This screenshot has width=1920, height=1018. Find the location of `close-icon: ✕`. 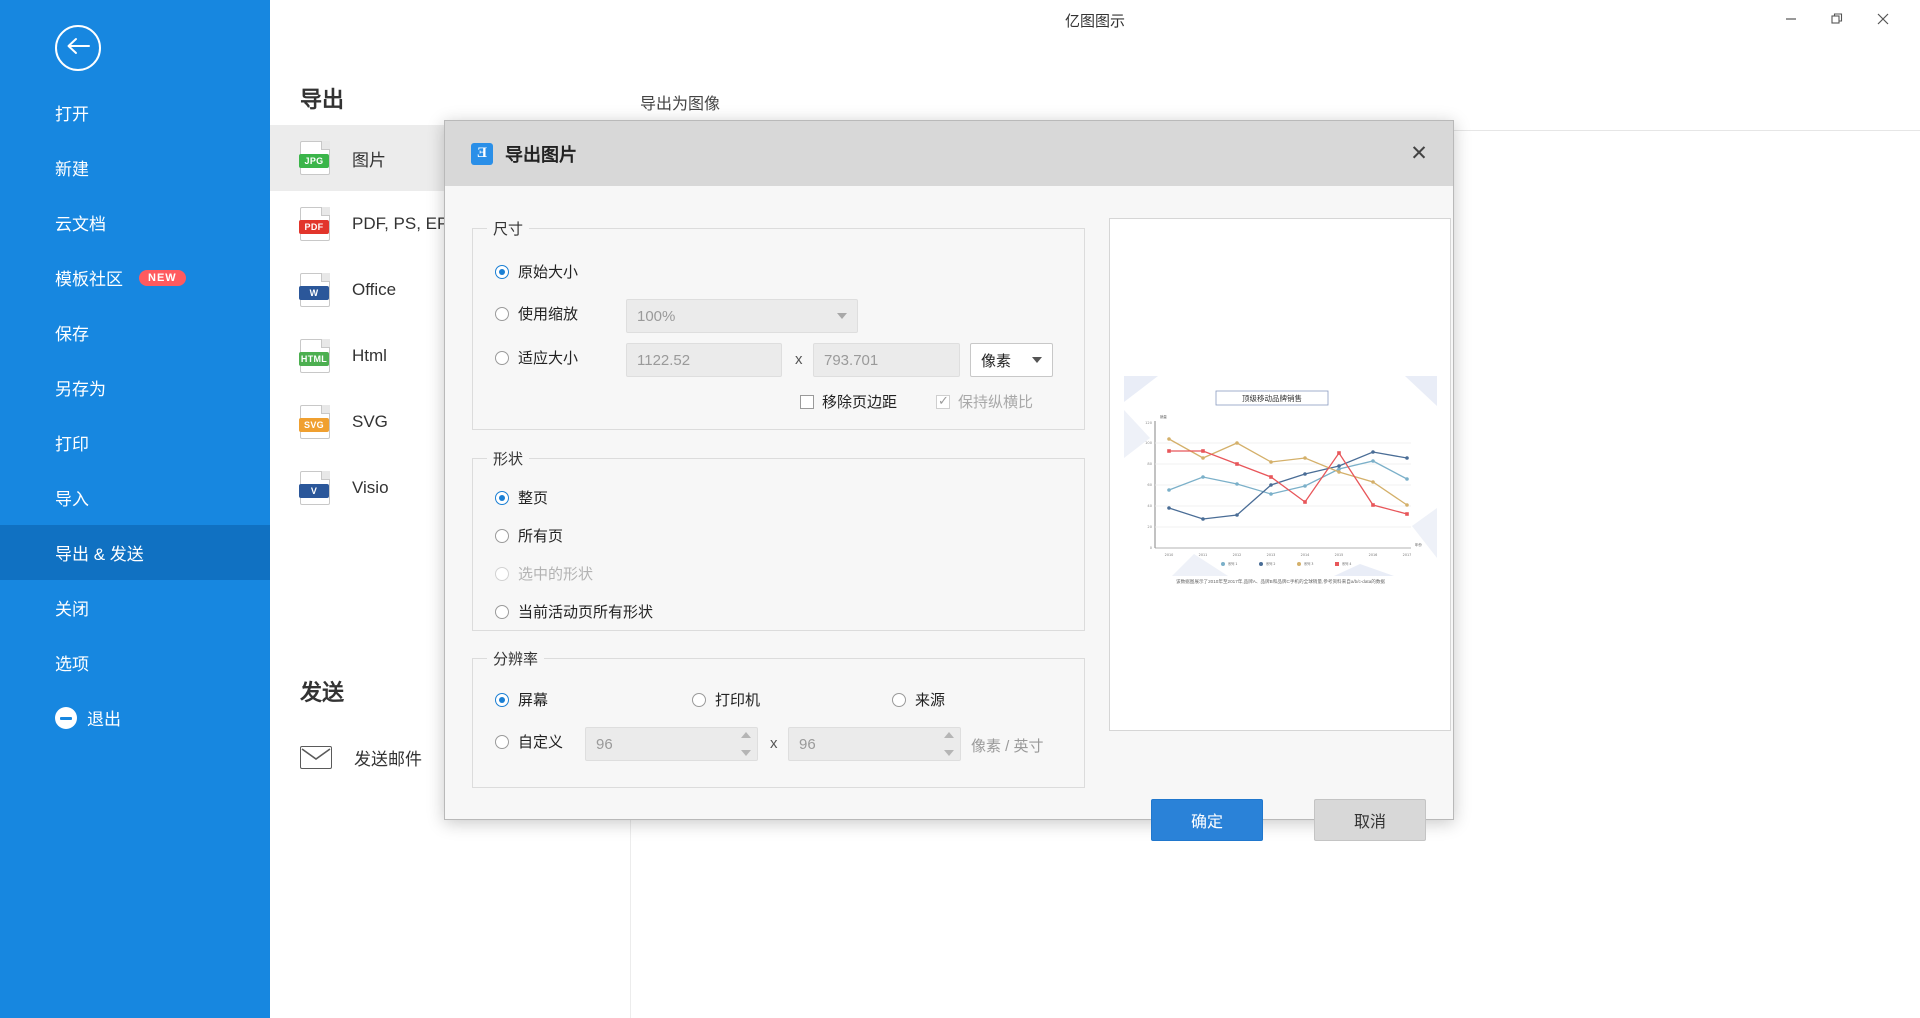

close-icon: ✕ is located at coordinates (1419, 153).